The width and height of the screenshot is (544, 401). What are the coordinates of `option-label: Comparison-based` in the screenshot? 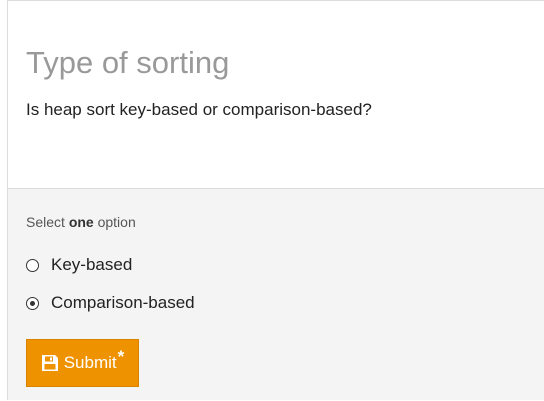 It's located at (123, 302).